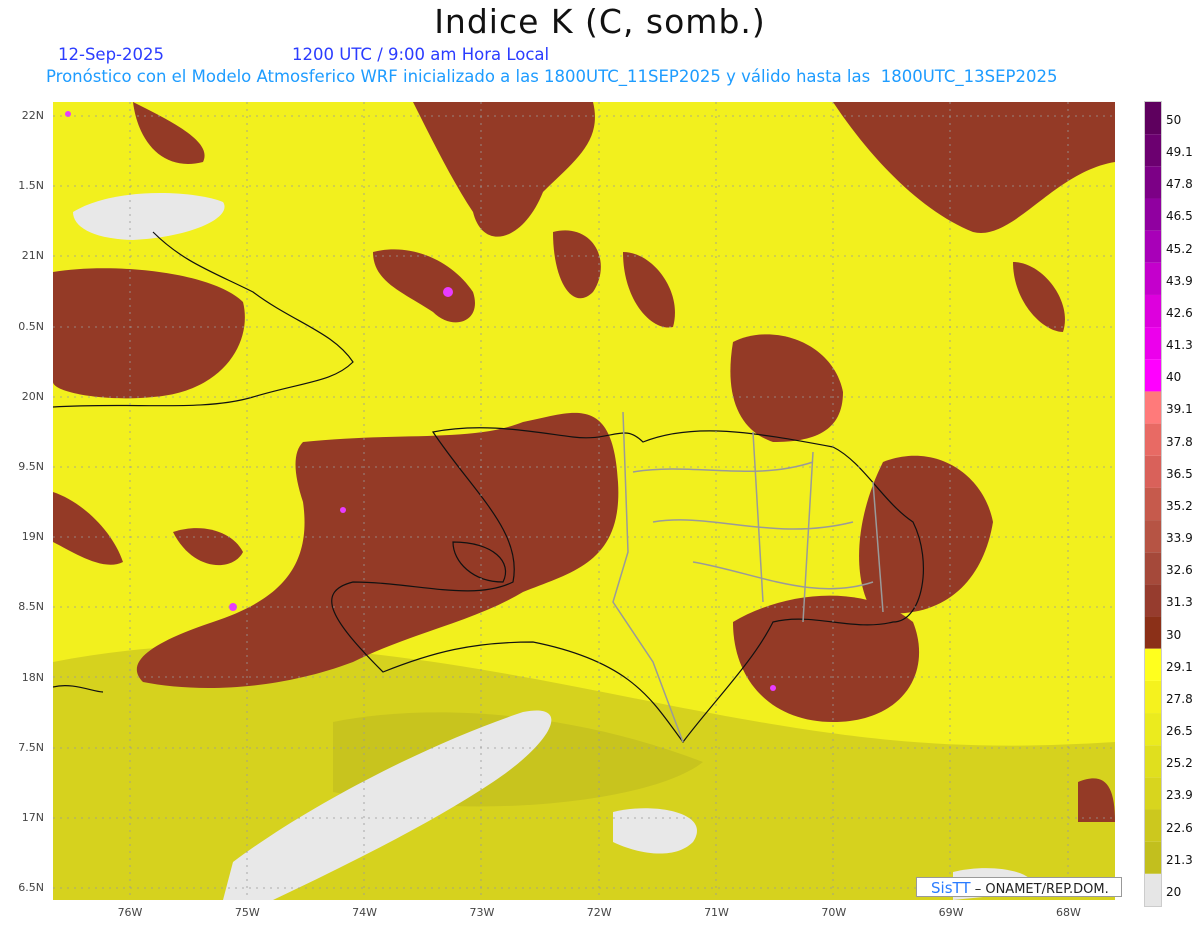 This screenshot has height=927, width=1200. What do you see at coordinates (600, 21) in the screenshot?
I see `map-title: Indice K (C, somb.)` at bounding box center [600, 21].